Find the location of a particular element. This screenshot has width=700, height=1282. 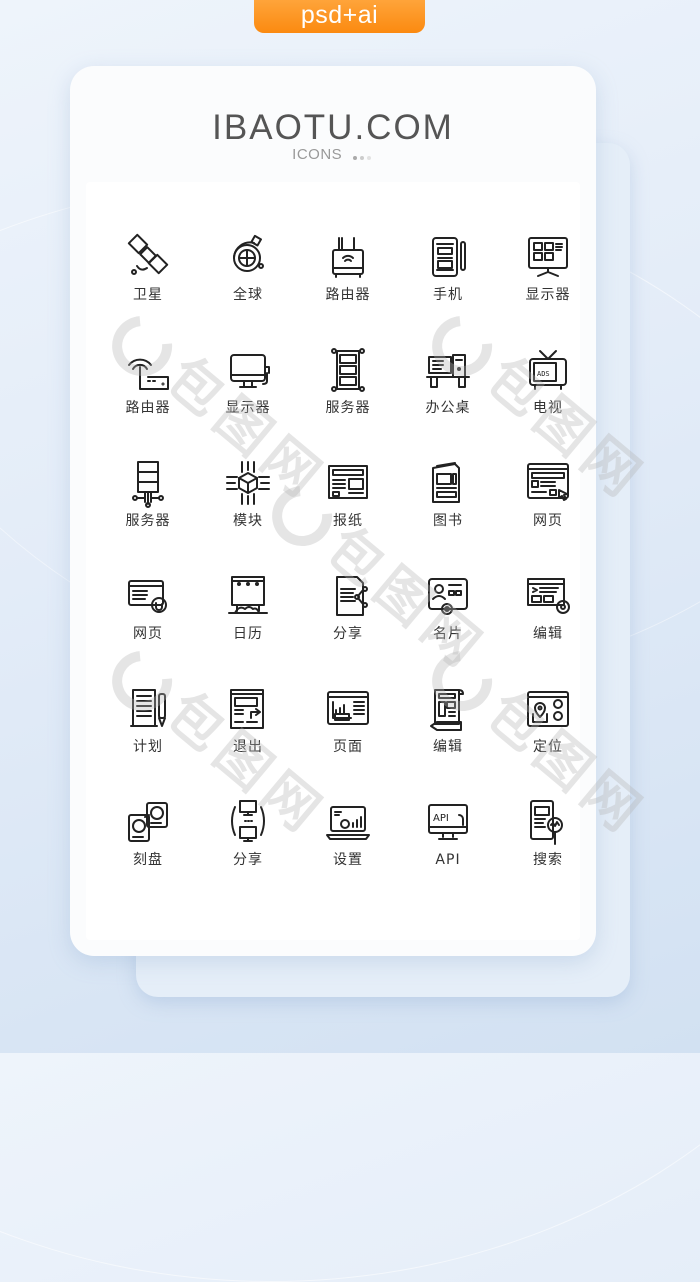

location-window-icon is located at coordinates (548, 709).